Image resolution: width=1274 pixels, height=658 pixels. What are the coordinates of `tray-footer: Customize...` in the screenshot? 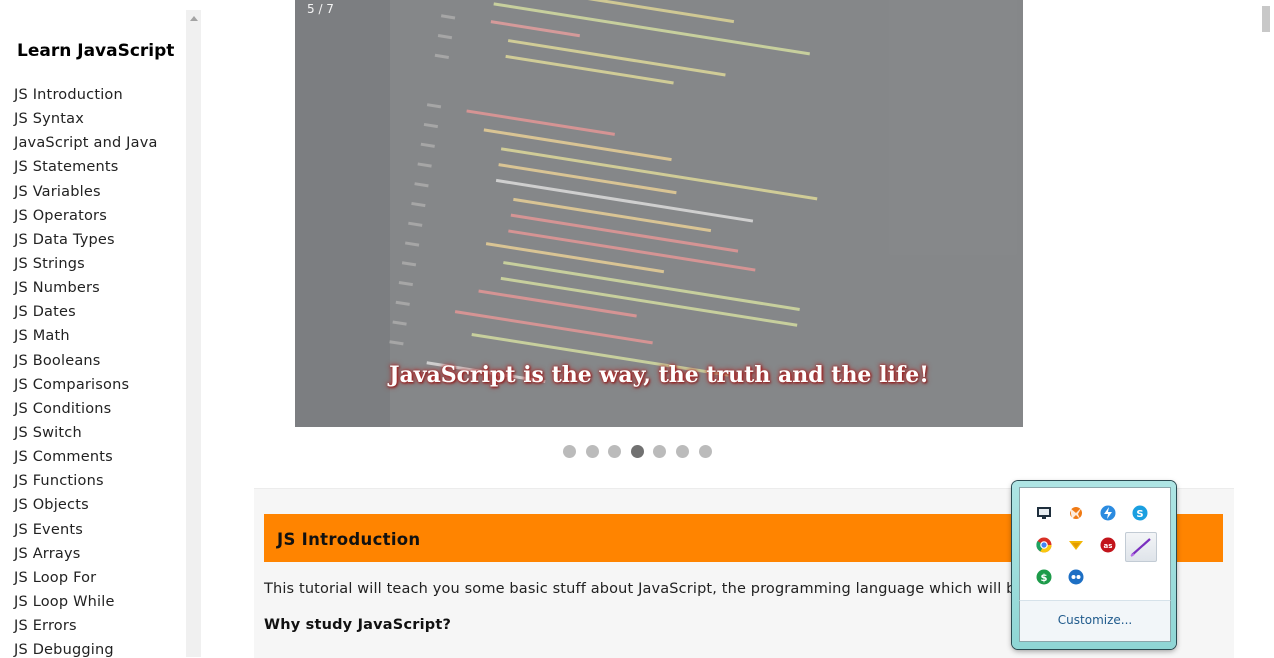 It's located at (1095, 621).